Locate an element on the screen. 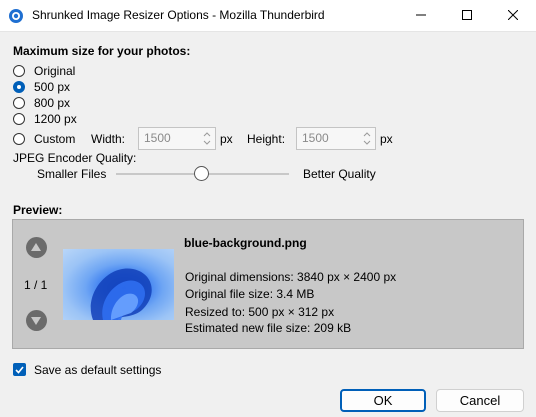  size-heading: Maximum size for your photos: is located at coordinates (102, 51).